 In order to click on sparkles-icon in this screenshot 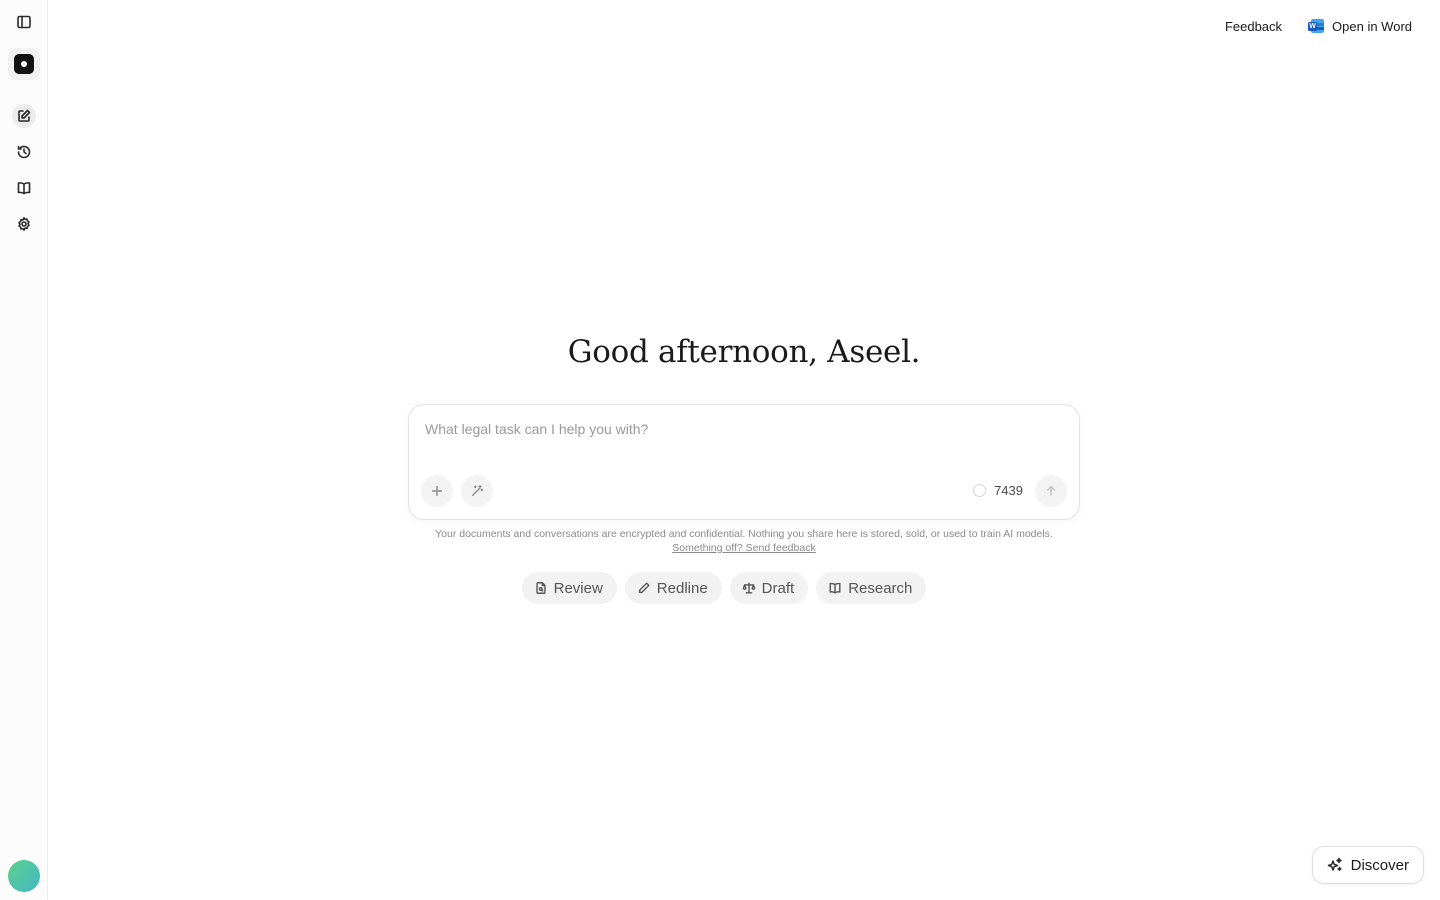, I will do `click(1334, 864)`.